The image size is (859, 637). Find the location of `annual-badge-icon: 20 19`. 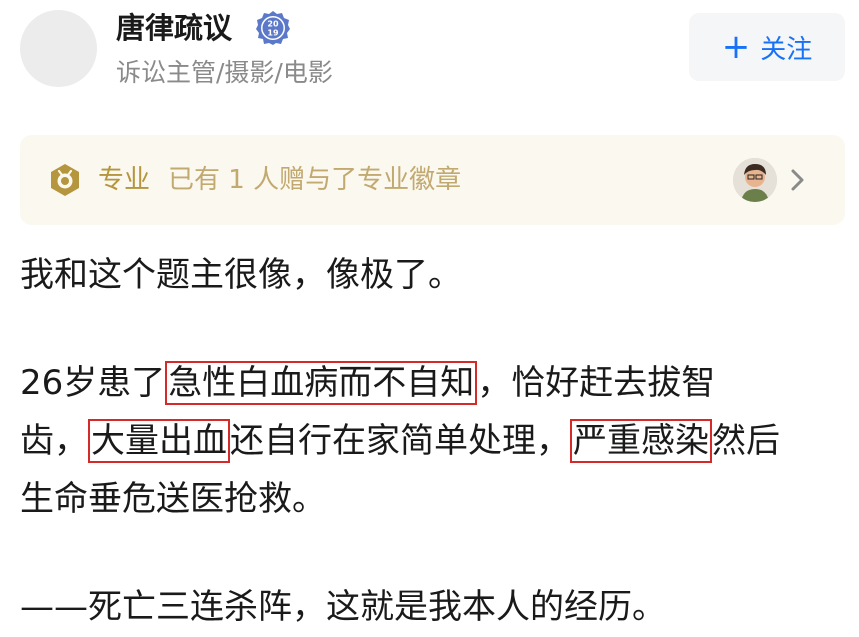

annual-badge-icon: 20 19 is located at coordinates (273, 28).